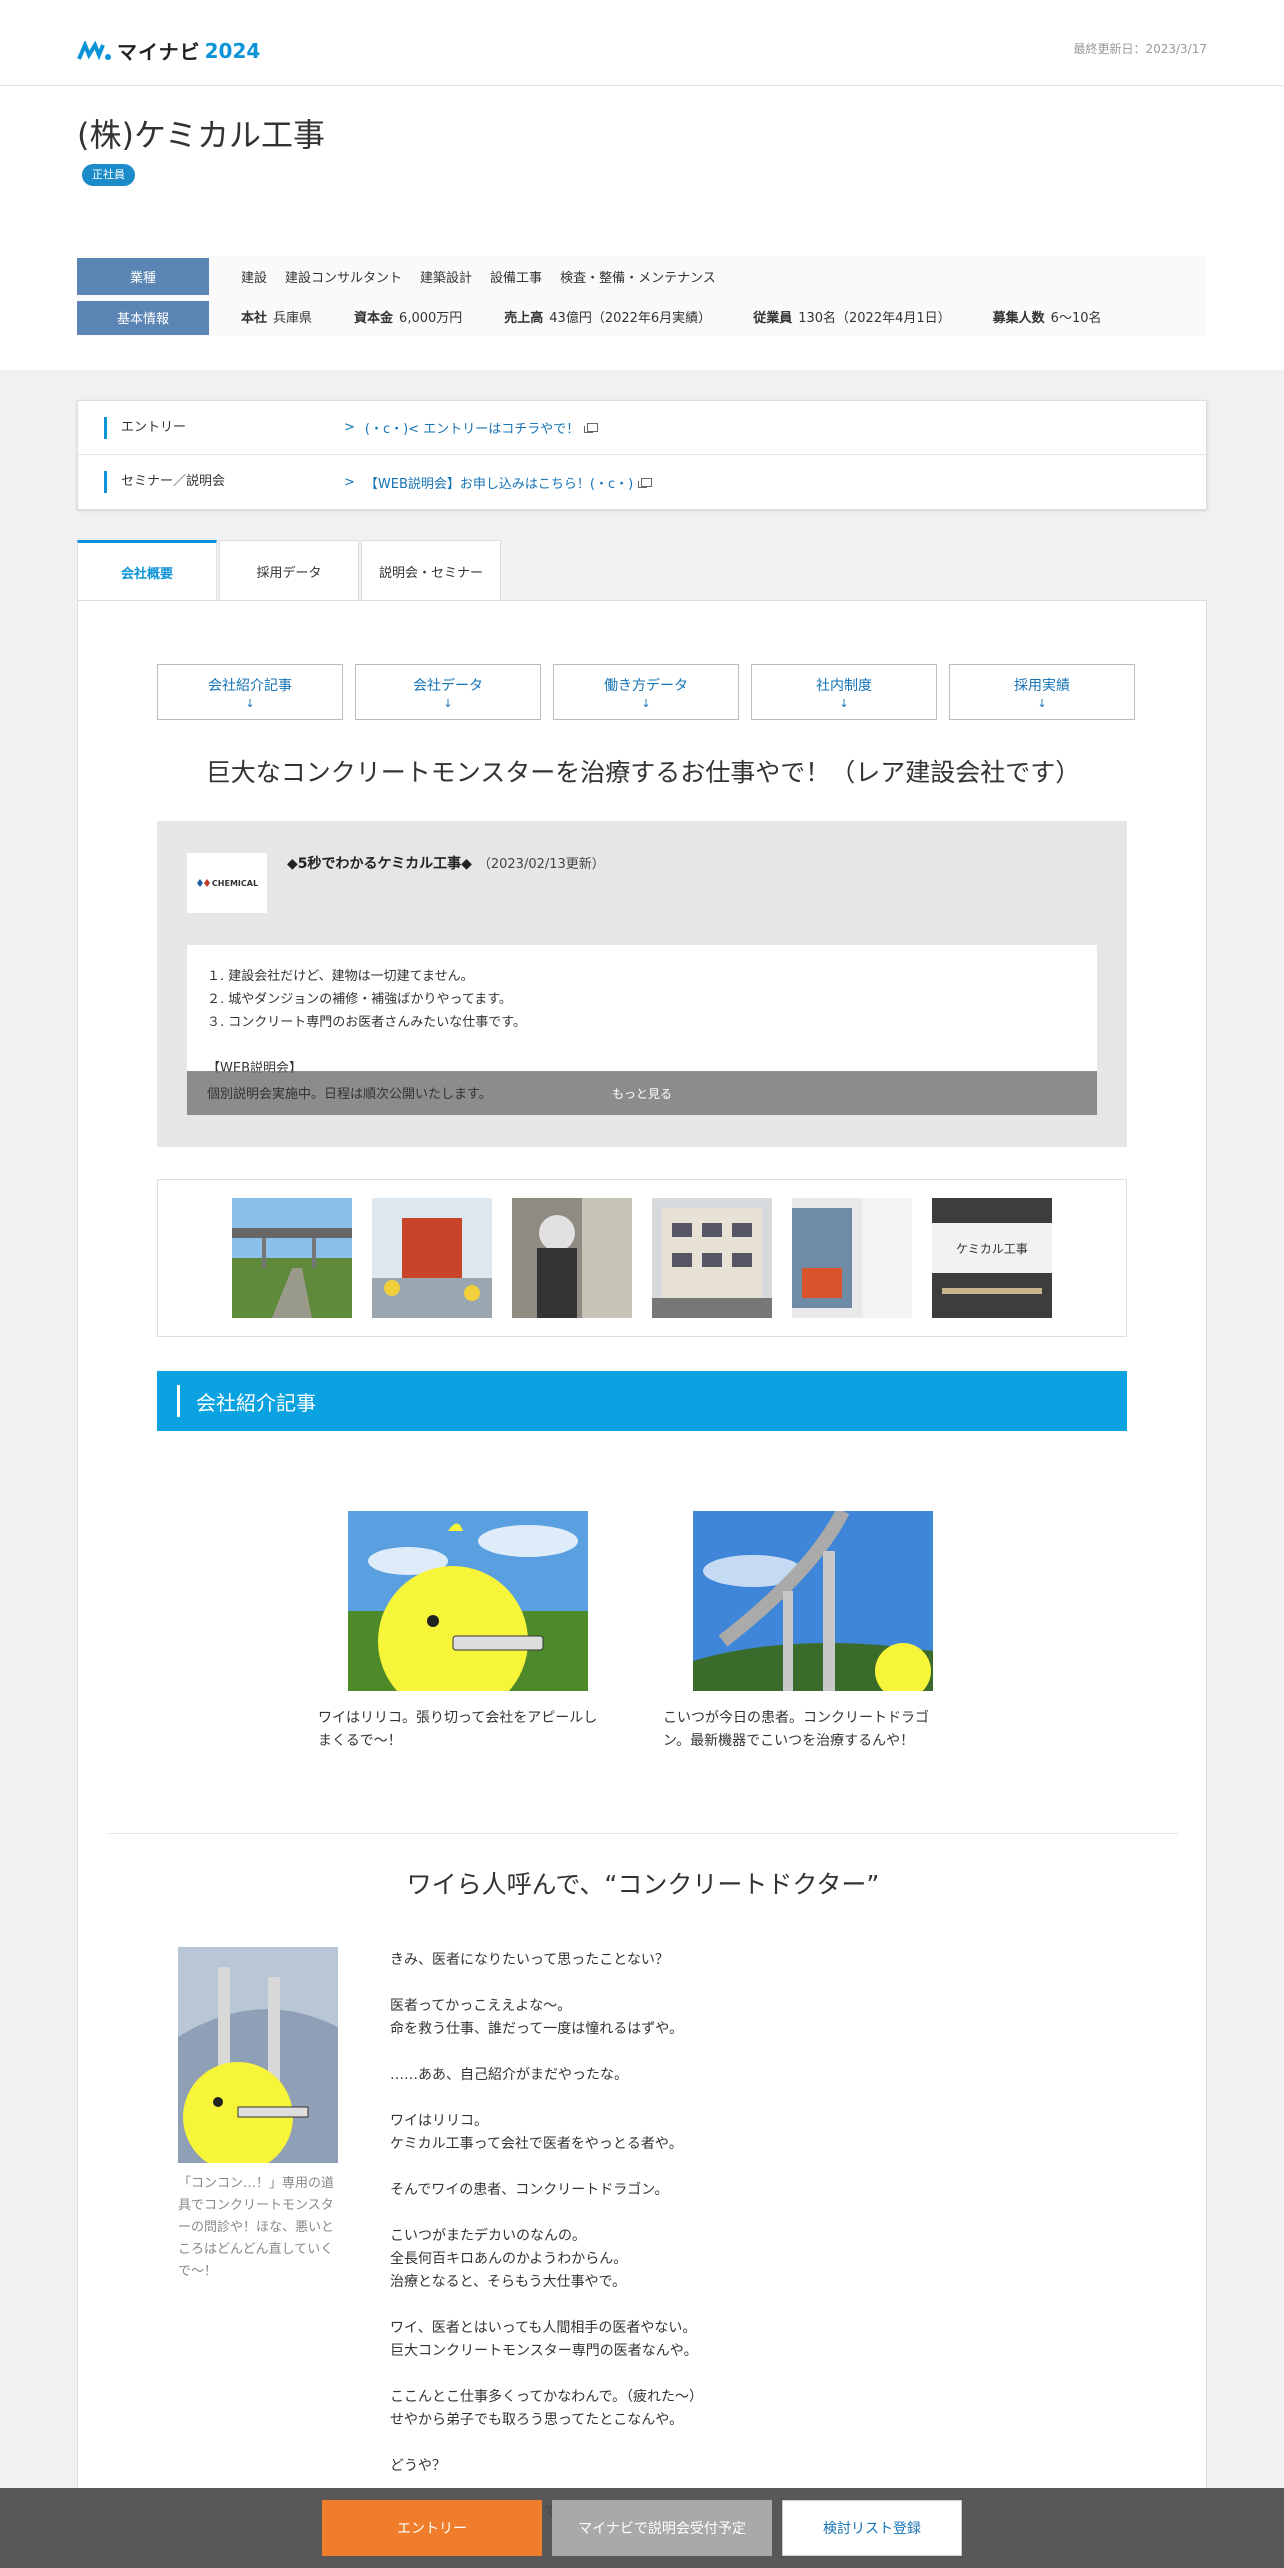 The image size is (1284, 2568). I want to click on intro-title: ◆5秒でわかるケミカル工事◆ （2023/02/13更新）, so click(446, 864).